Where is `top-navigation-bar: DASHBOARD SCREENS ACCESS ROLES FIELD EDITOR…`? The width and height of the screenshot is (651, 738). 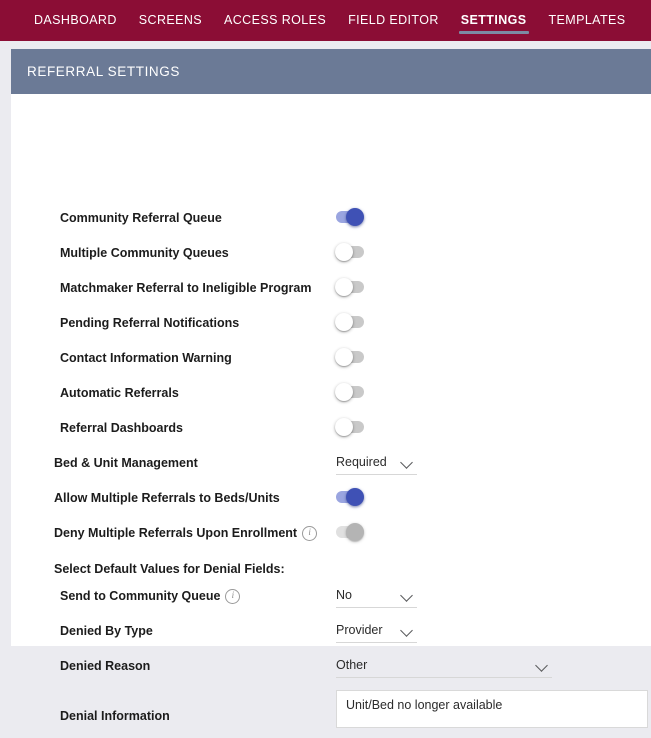 top-navigation-bar: DASHBOARD SCREENS ACCESS ROLES FIELD EDITOR… is located at coordinates (325, 20).